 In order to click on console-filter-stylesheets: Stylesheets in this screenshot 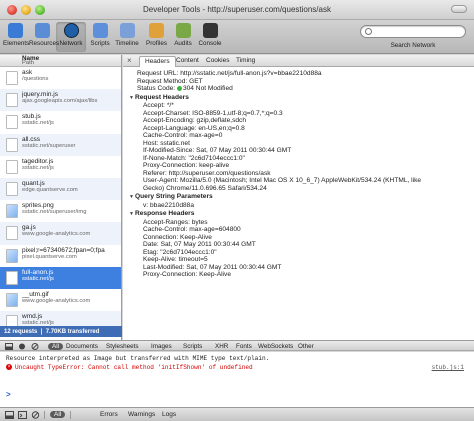, I will do `click(122, 346)`.